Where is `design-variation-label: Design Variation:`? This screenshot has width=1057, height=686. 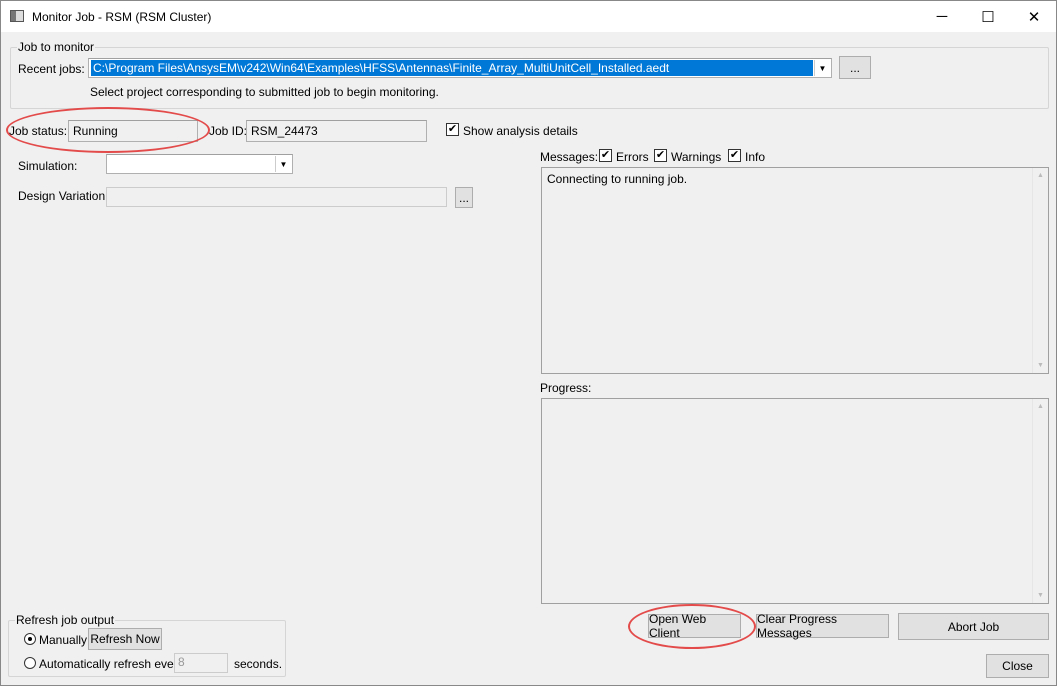
design-variation-label: Design Variation: is located at coordinates (63, 196).